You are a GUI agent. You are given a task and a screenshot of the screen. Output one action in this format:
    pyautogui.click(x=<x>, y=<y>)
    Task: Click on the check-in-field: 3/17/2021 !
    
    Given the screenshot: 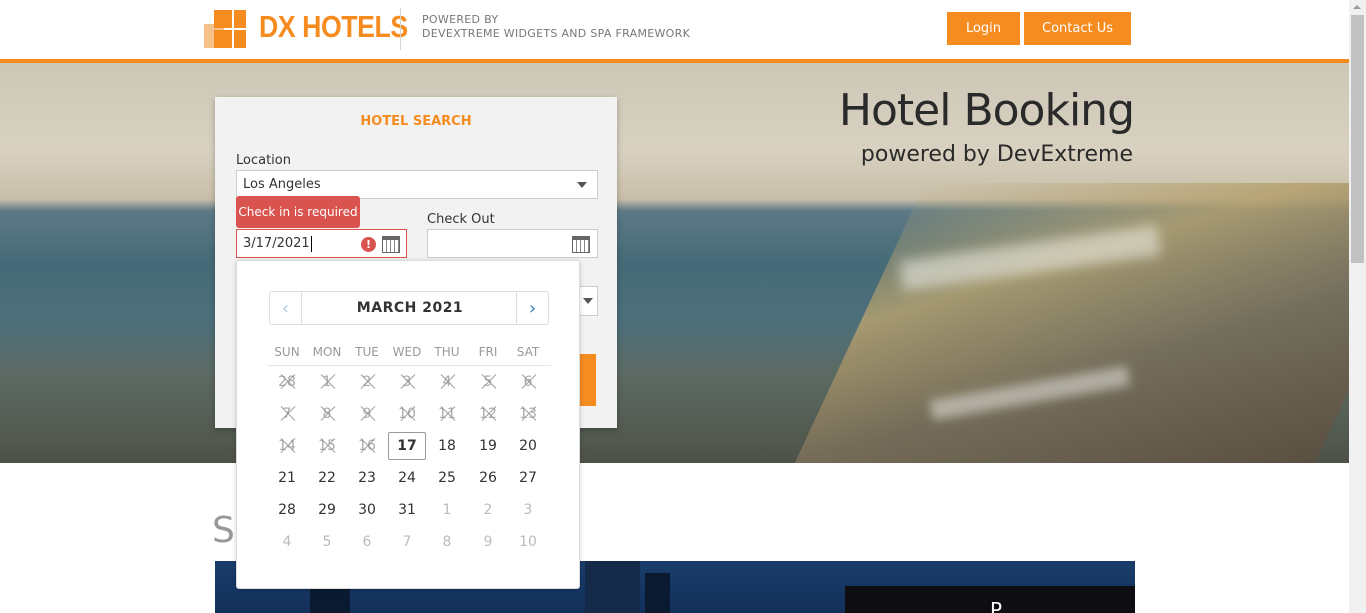 What is the action you would take?
    pyautogui.click(x=321, y=243)
    